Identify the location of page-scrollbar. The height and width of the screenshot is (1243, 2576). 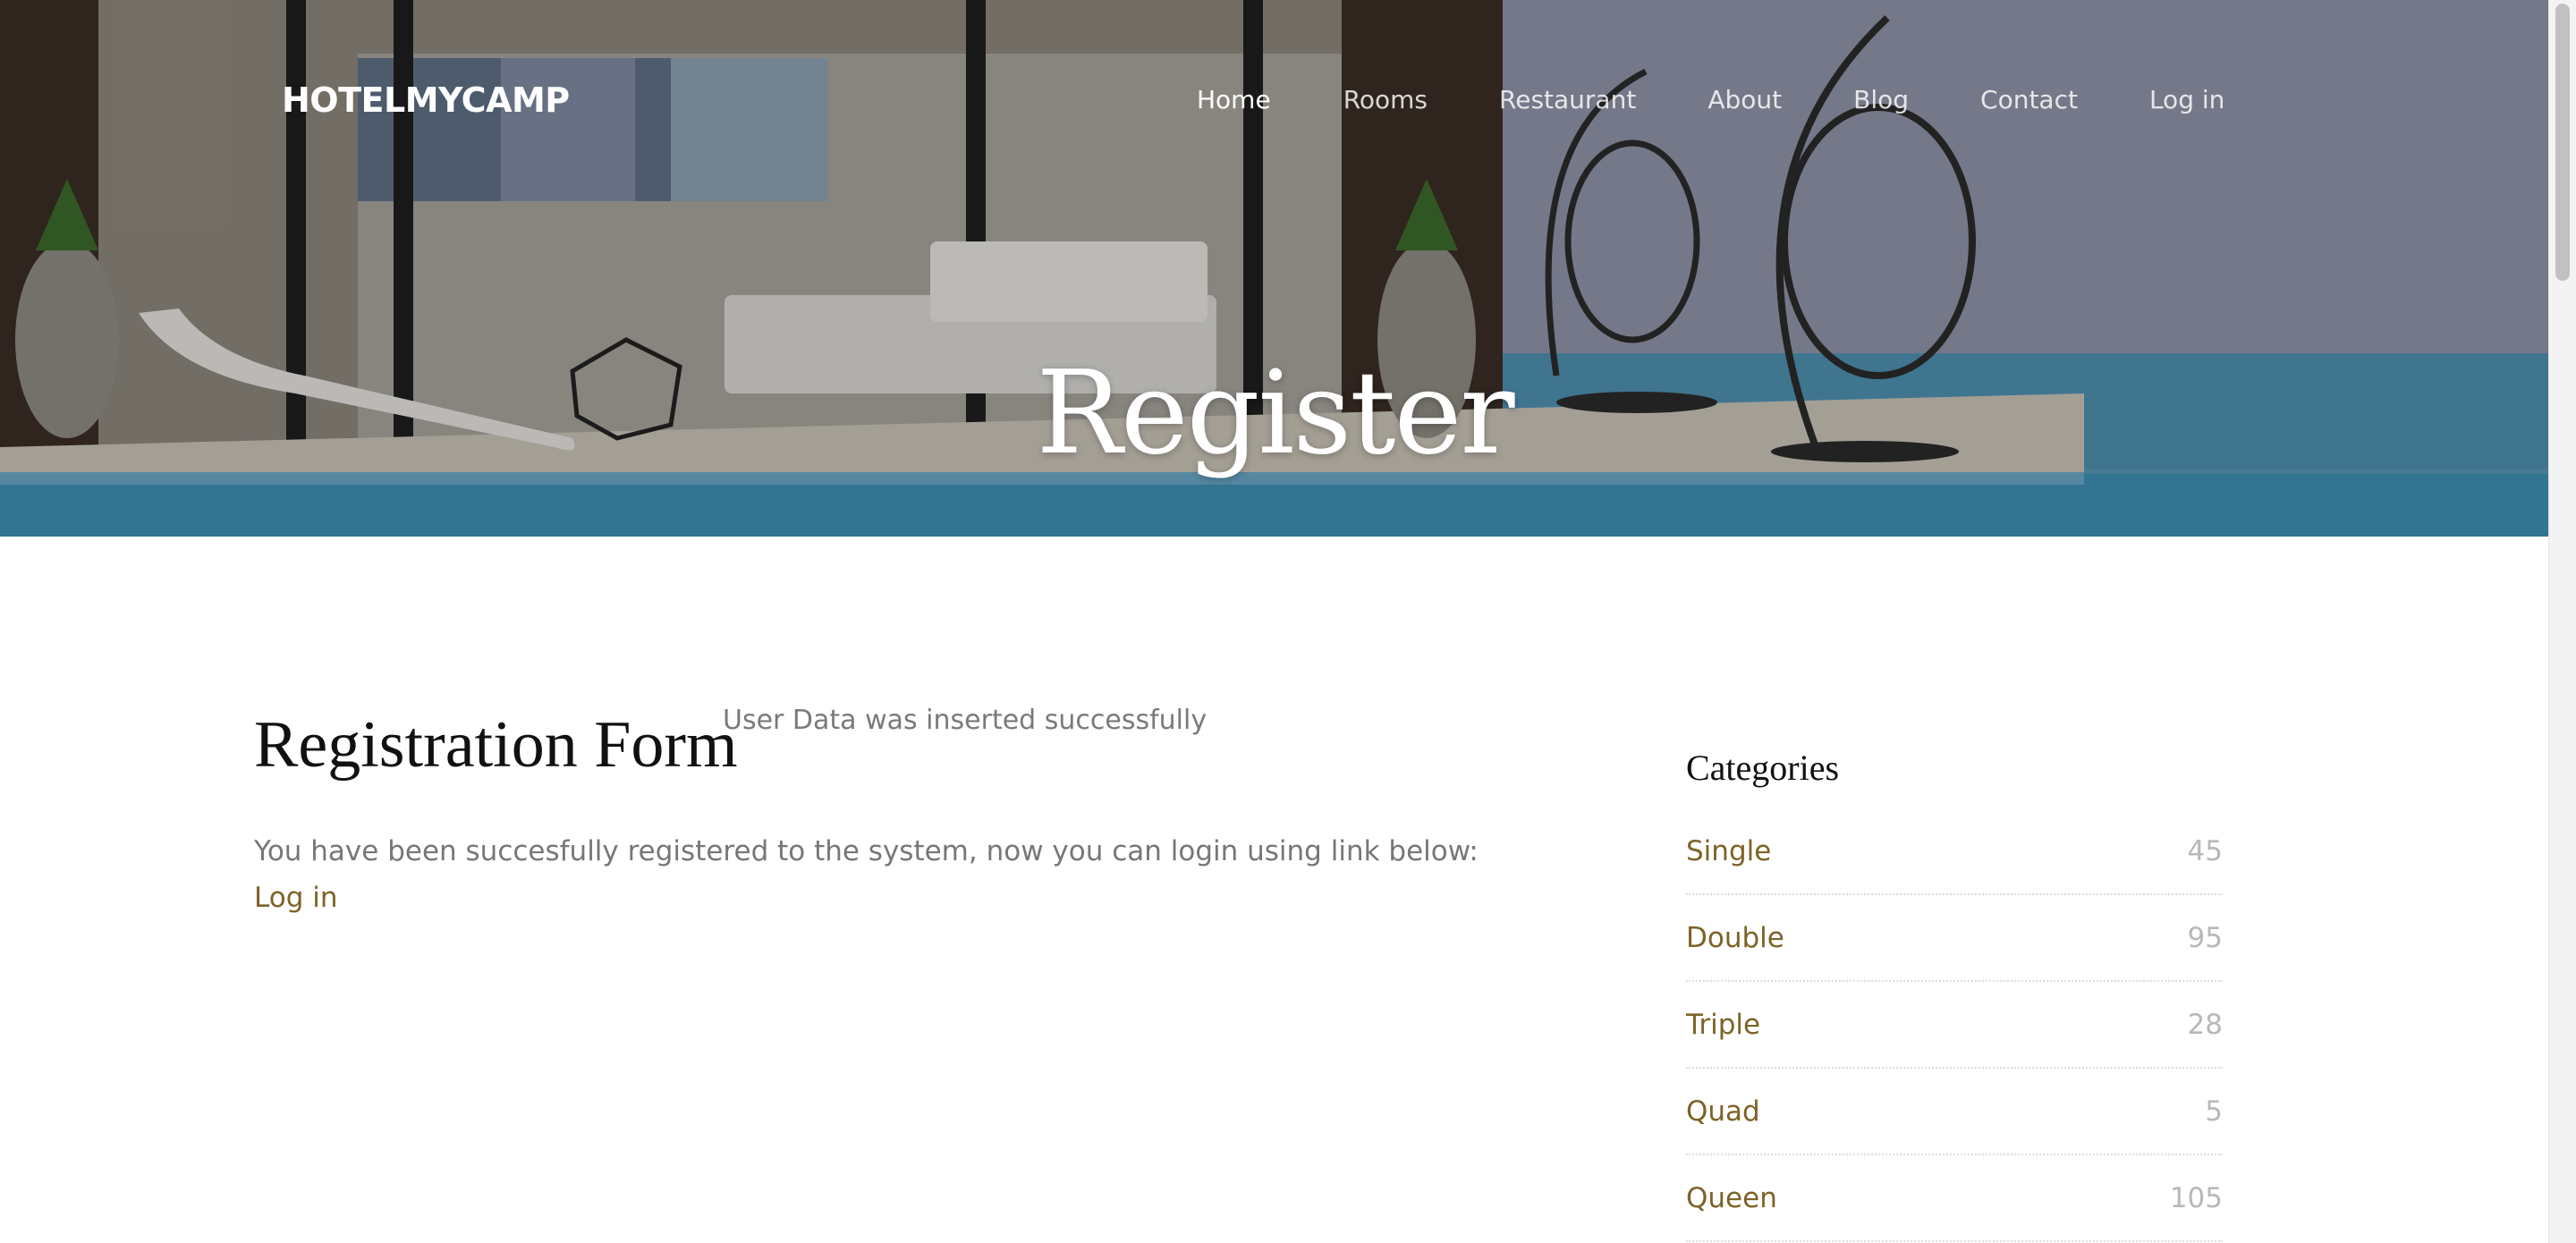
(2562, 621).